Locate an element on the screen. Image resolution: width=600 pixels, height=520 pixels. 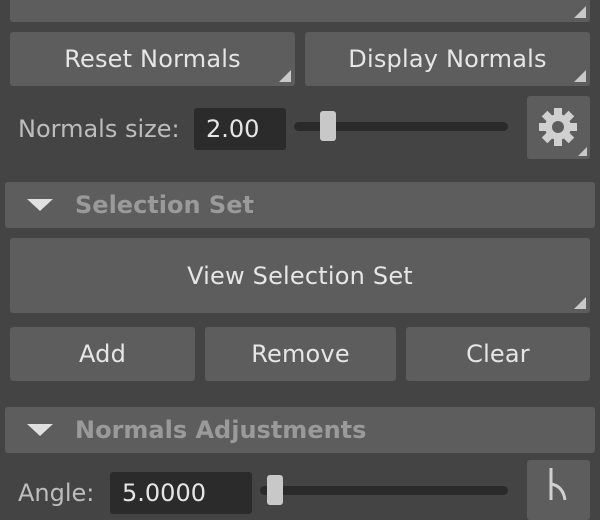
angle-slider-handle is located at coordinates (274, 490).